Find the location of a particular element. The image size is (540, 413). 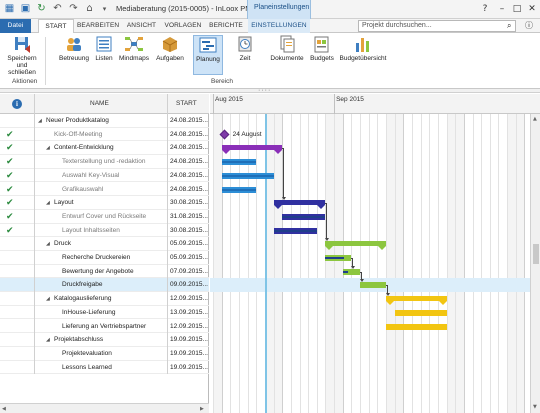

scroll-left-icon: ◀ is located at coordinates (4, 409).